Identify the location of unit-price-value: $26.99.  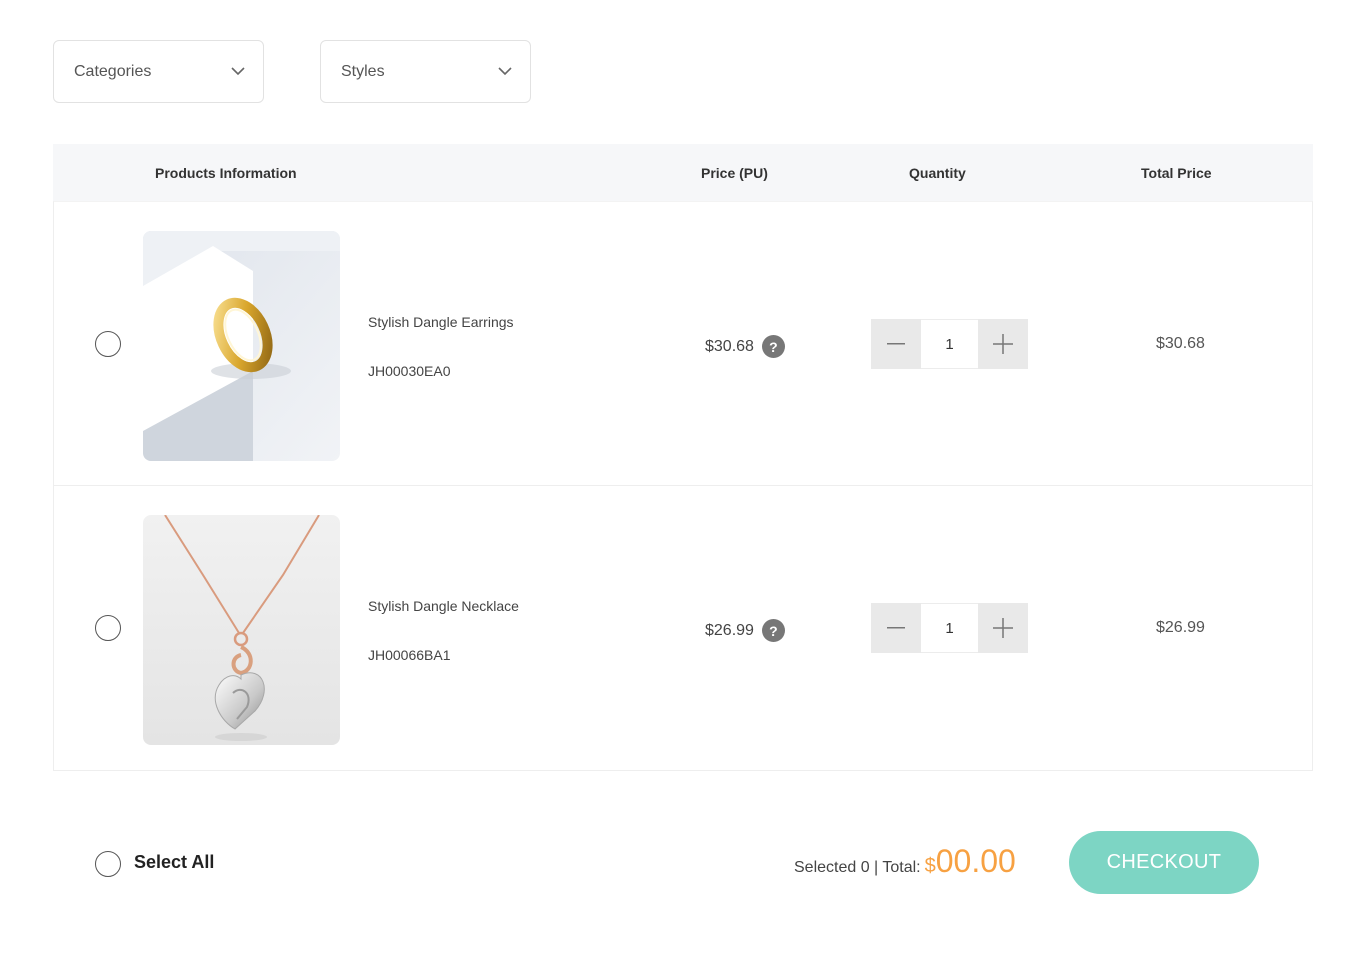
(729, 630).